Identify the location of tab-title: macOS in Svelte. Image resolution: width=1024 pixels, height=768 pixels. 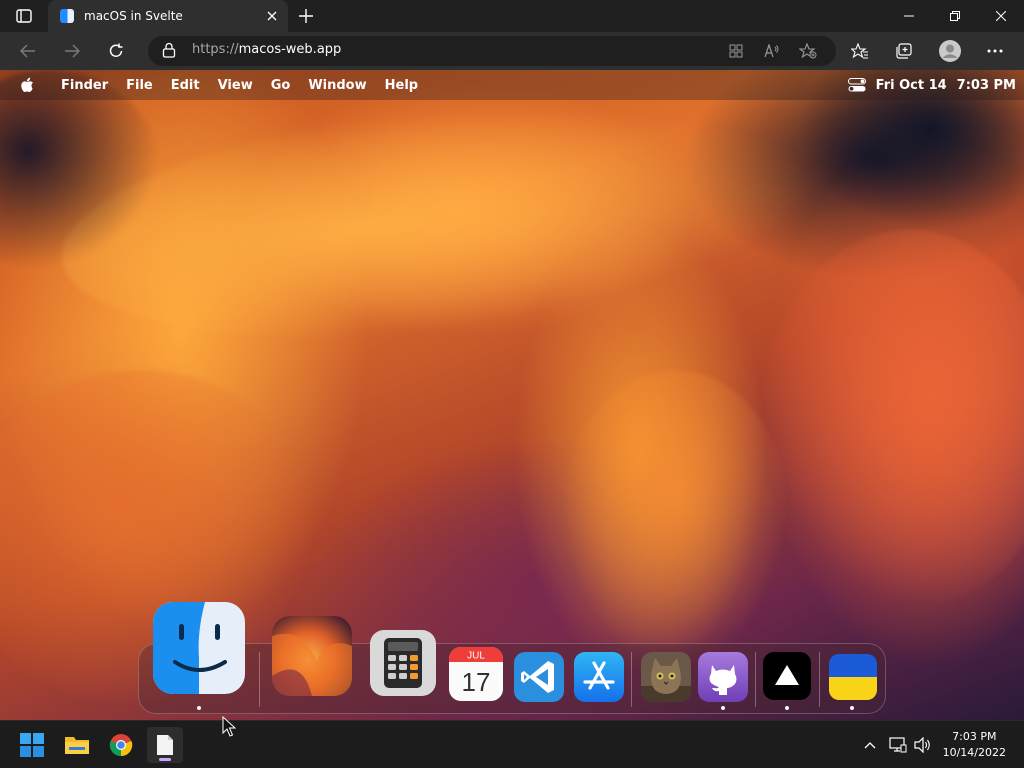
(133, 16).